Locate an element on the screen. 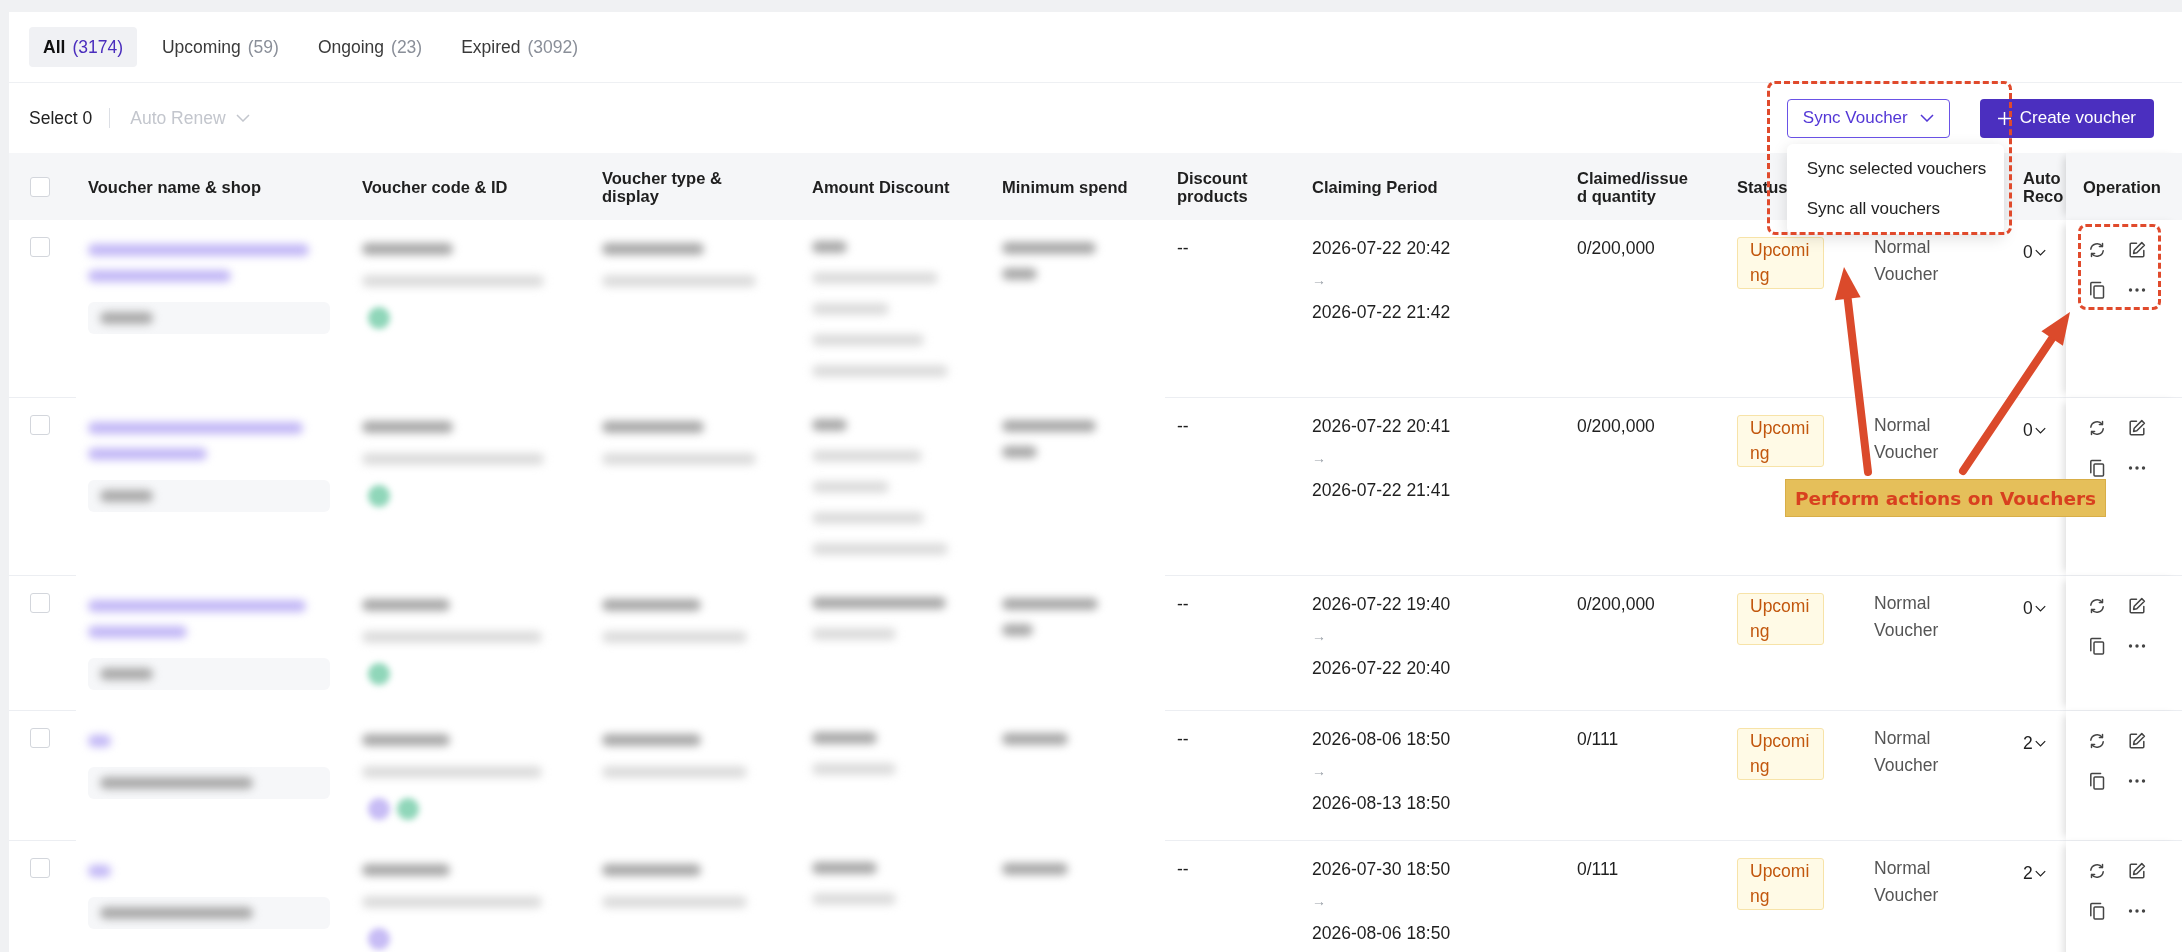 This screenshot has width=2182, height=952. column-header: Operation is located at coordinates (2122, 186).